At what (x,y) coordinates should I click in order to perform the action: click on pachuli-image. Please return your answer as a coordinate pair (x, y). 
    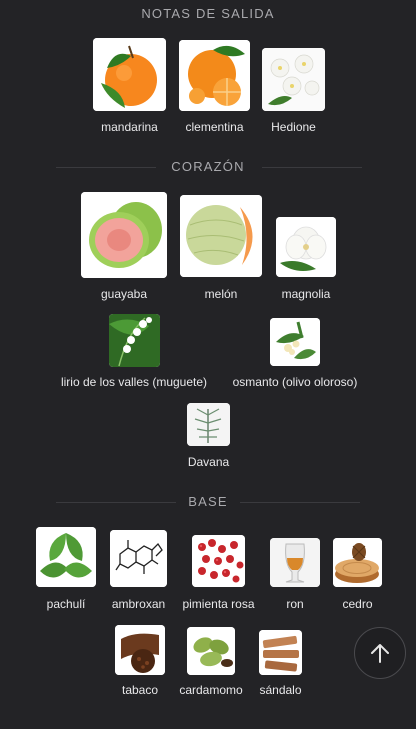
    Looking at the image, I should click on (66, 557).